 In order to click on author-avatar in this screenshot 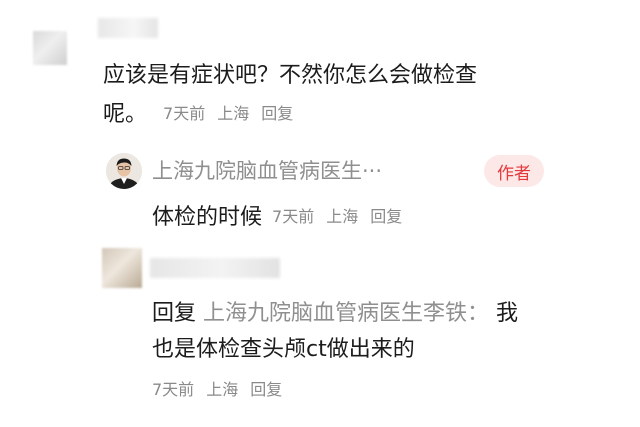, I will do `click(124, 171)`.